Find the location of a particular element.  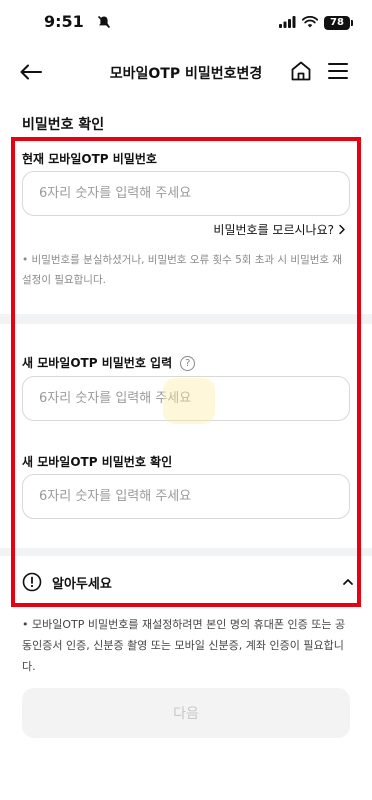

app-header: 모바일OTP 비밀번호변경 is located at coordinates (186, 72).